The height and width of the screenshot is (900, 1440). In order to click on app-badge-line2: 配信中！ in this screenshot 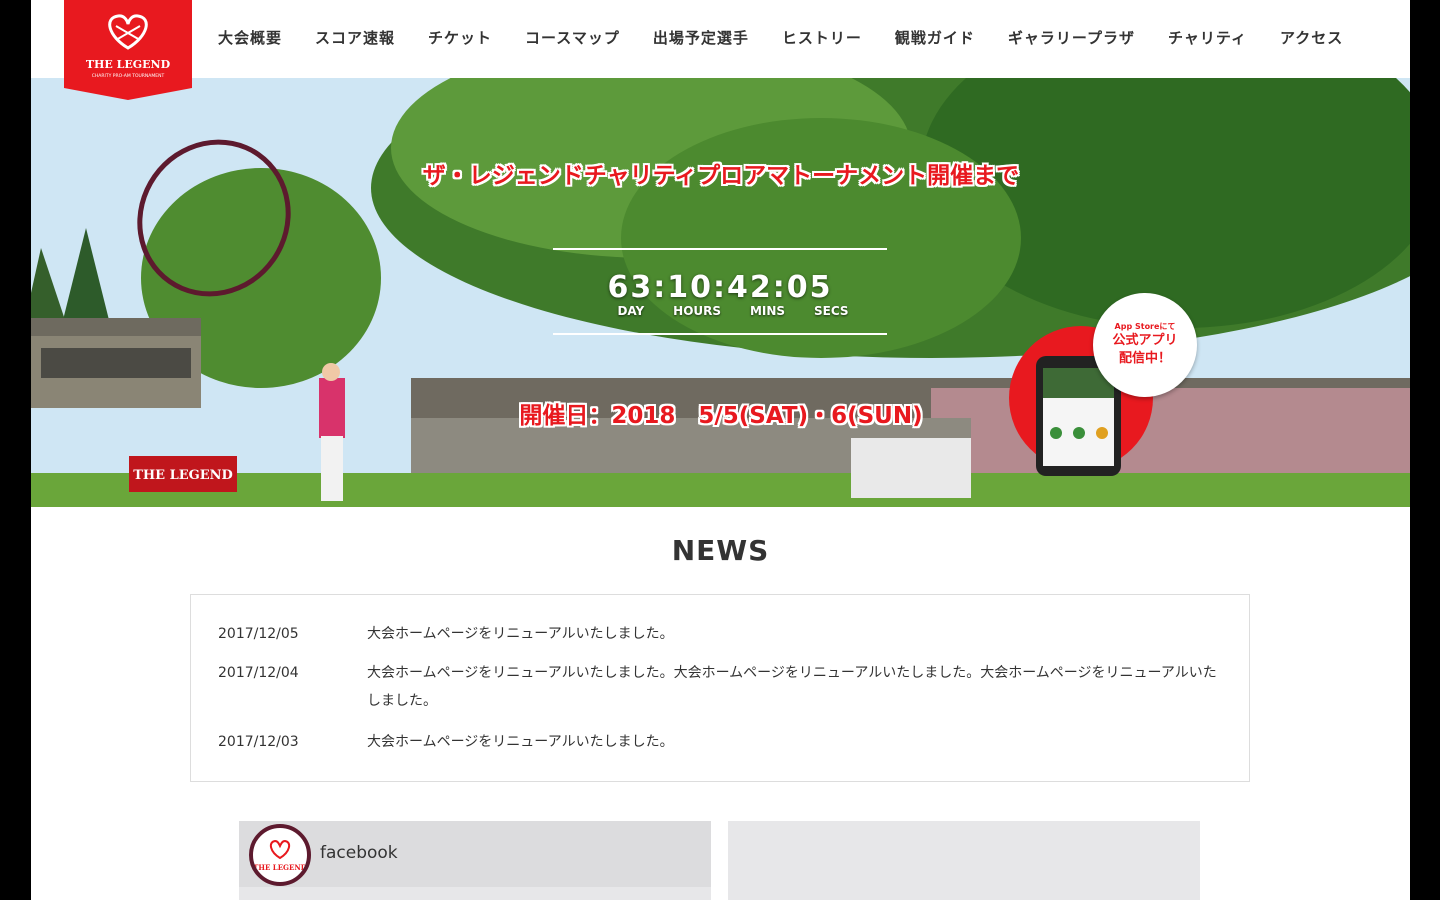, I will do `click(1144, 358)`.